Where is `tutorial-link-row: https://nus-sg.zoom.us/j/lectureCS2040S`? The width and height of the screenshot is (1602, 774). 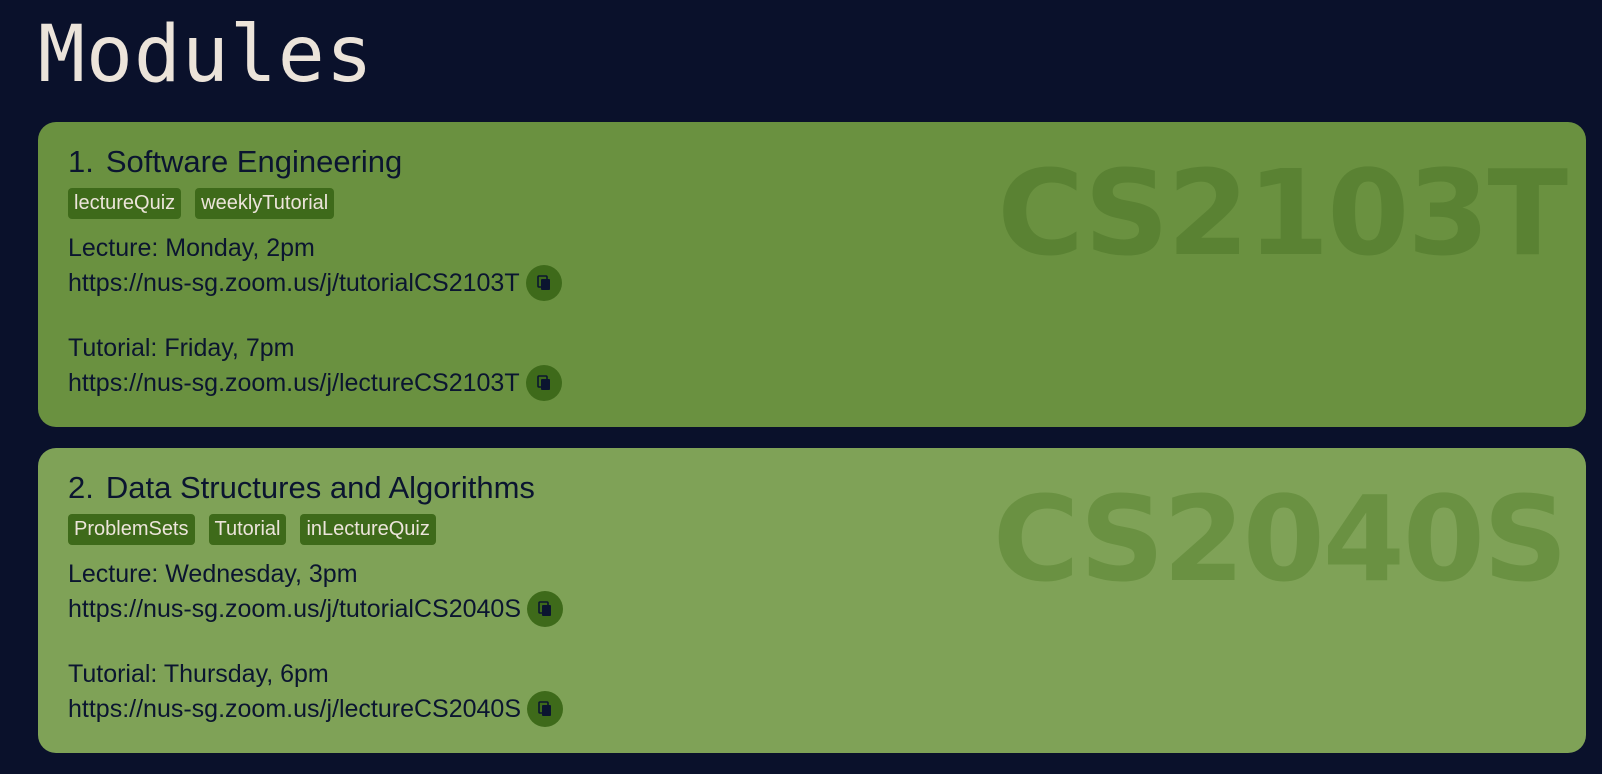 tutorial-link-row: https://nus-sg.zoom.us/j/lectureCS2040S is located at coordinates (812, 709).